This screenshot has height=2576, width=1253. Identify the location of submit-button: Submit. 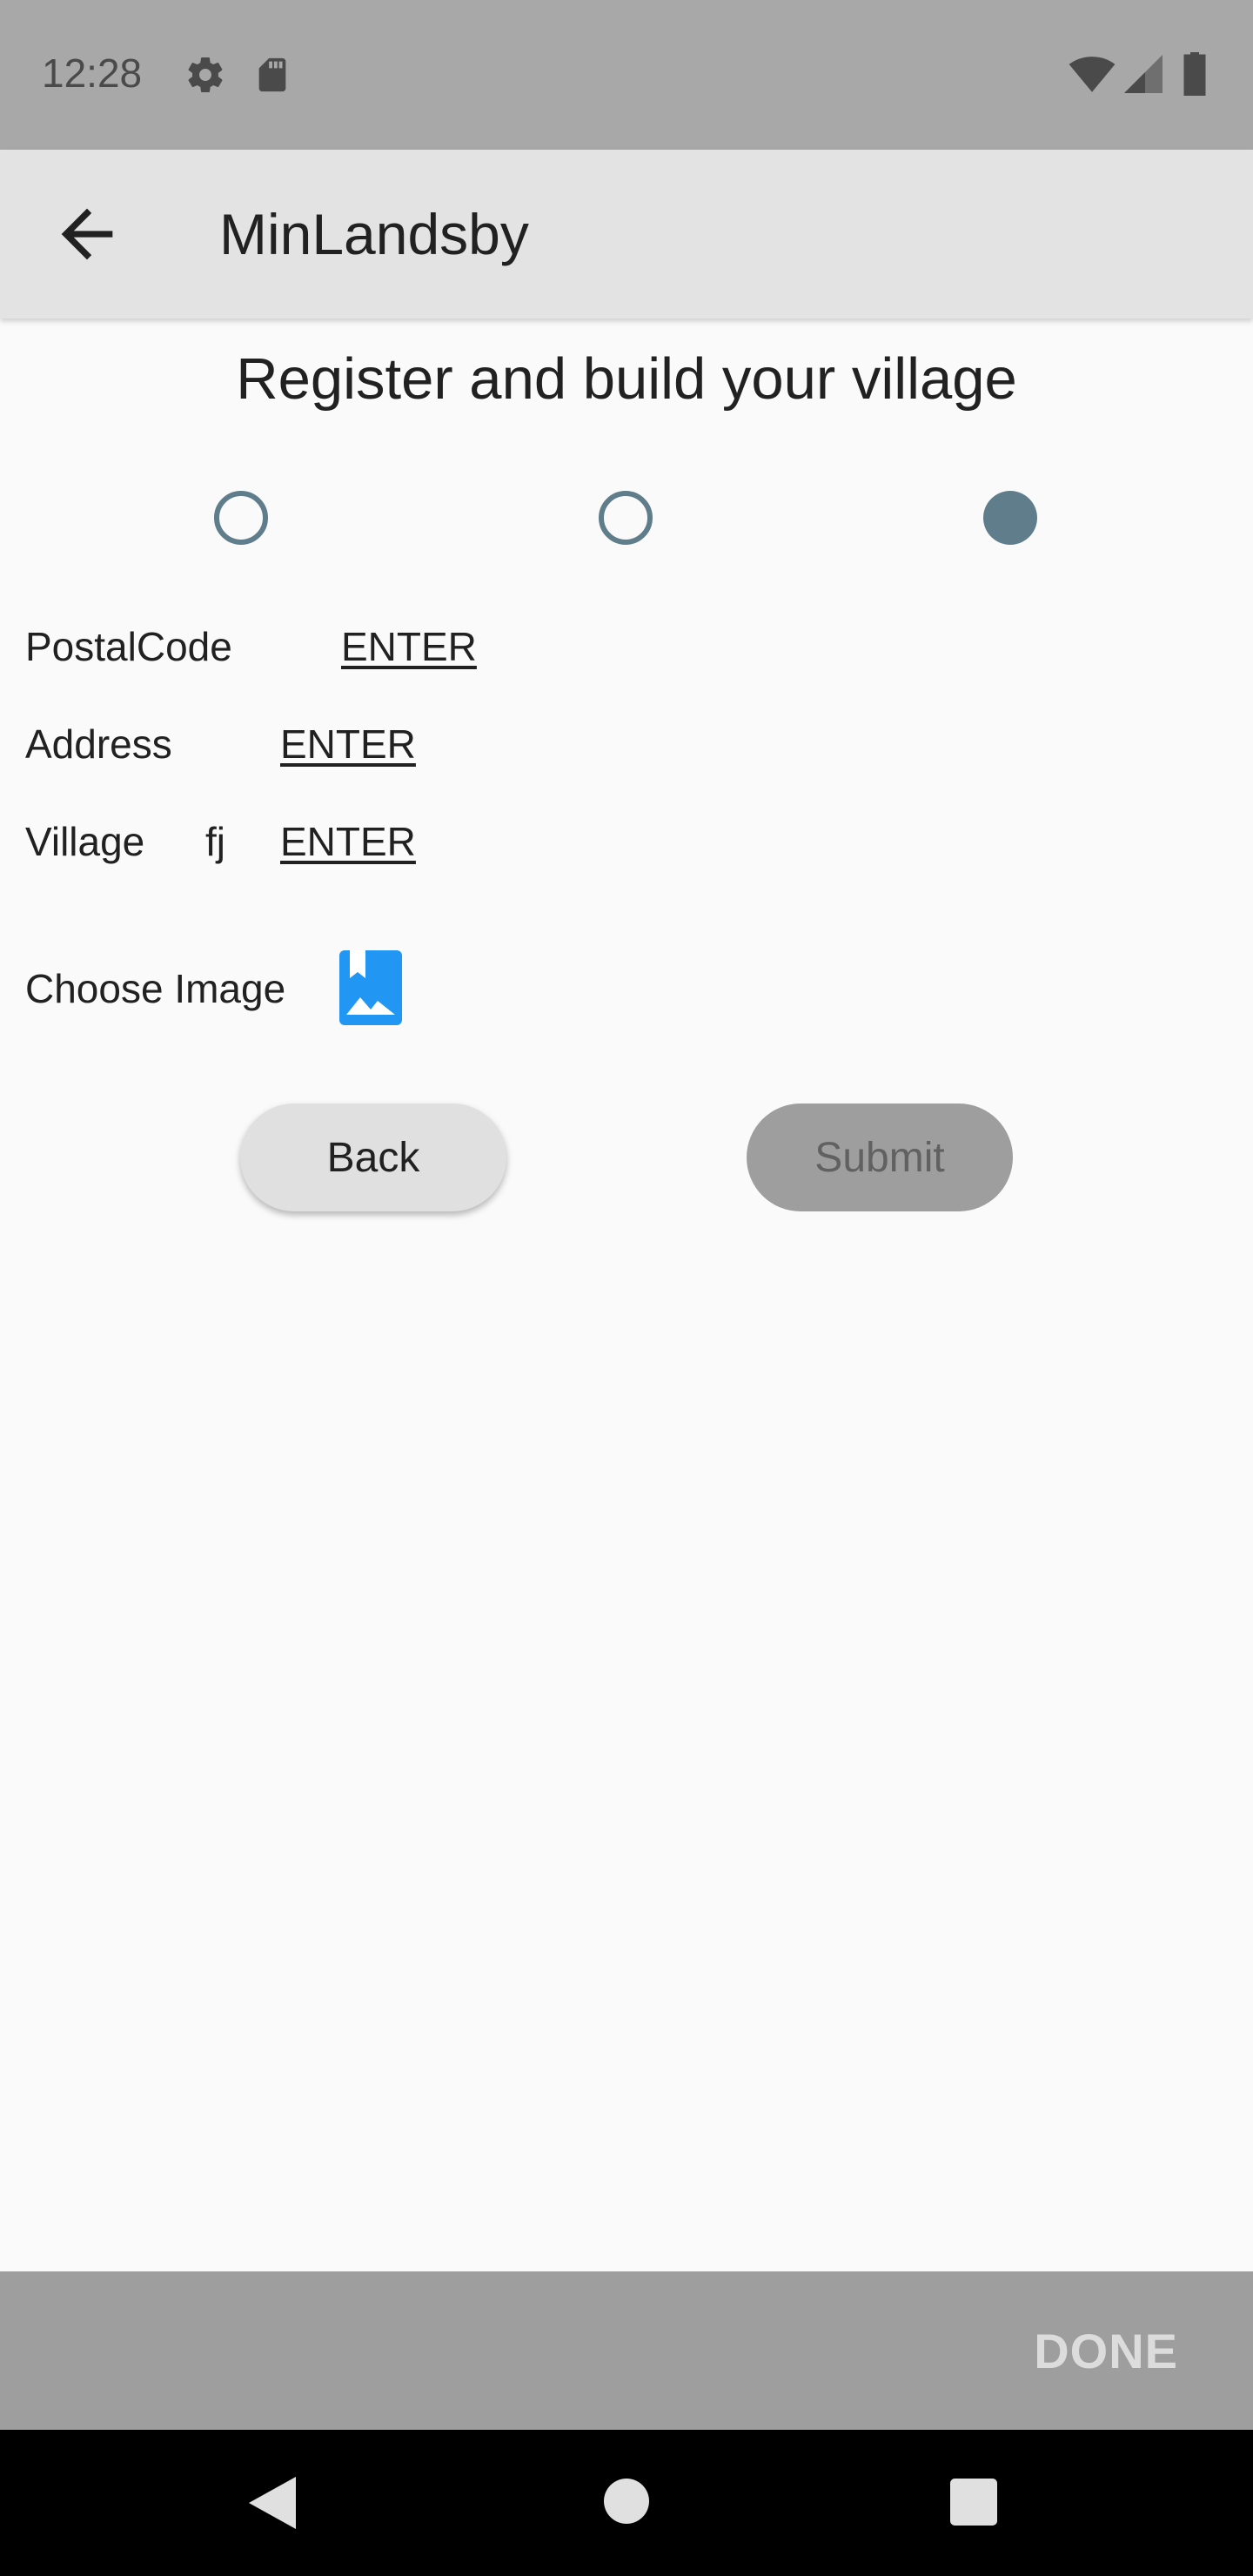
(880, 1157).